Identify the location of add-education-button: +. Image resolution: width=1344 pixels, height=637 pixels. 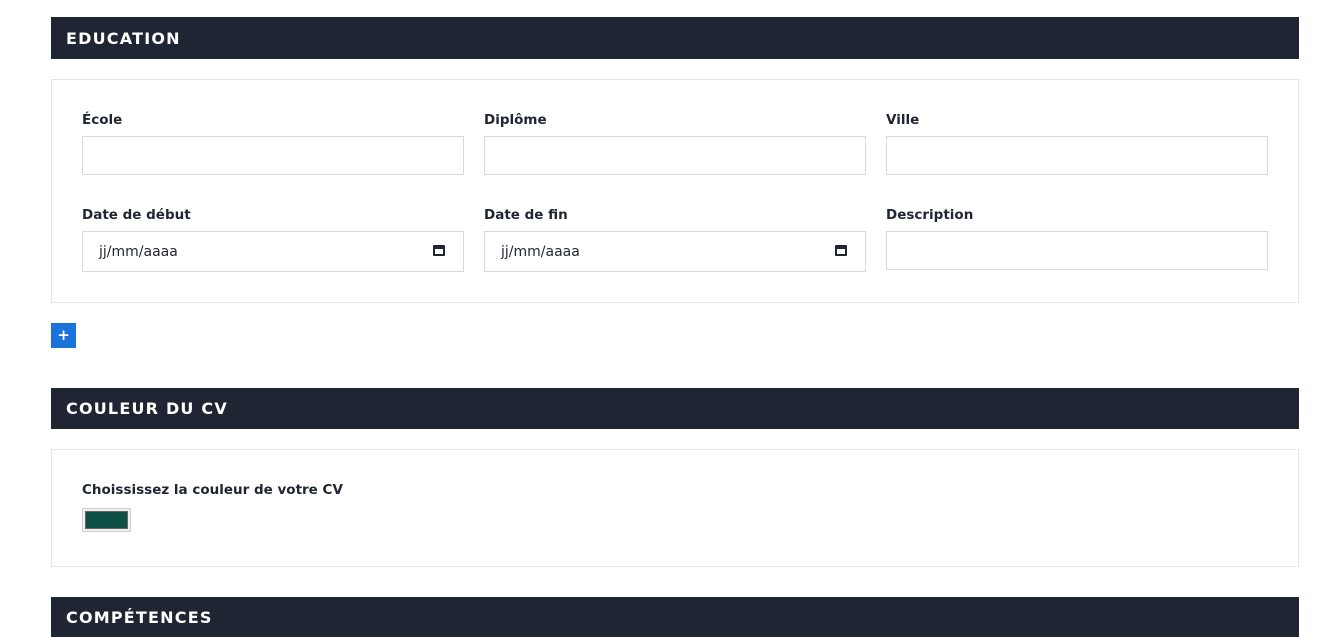
(63, 335).